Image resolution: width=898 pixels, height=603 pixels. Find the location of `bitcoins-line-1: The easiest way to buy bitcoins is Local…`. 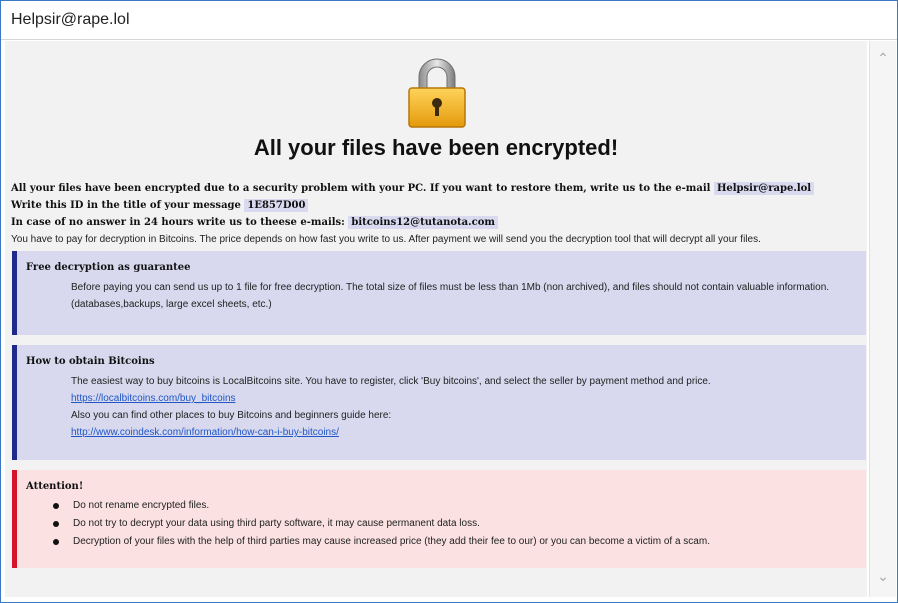

bitcoins-line-1: The easiest way to buy bitcoins is Local… is located at coordinates (391, 381).